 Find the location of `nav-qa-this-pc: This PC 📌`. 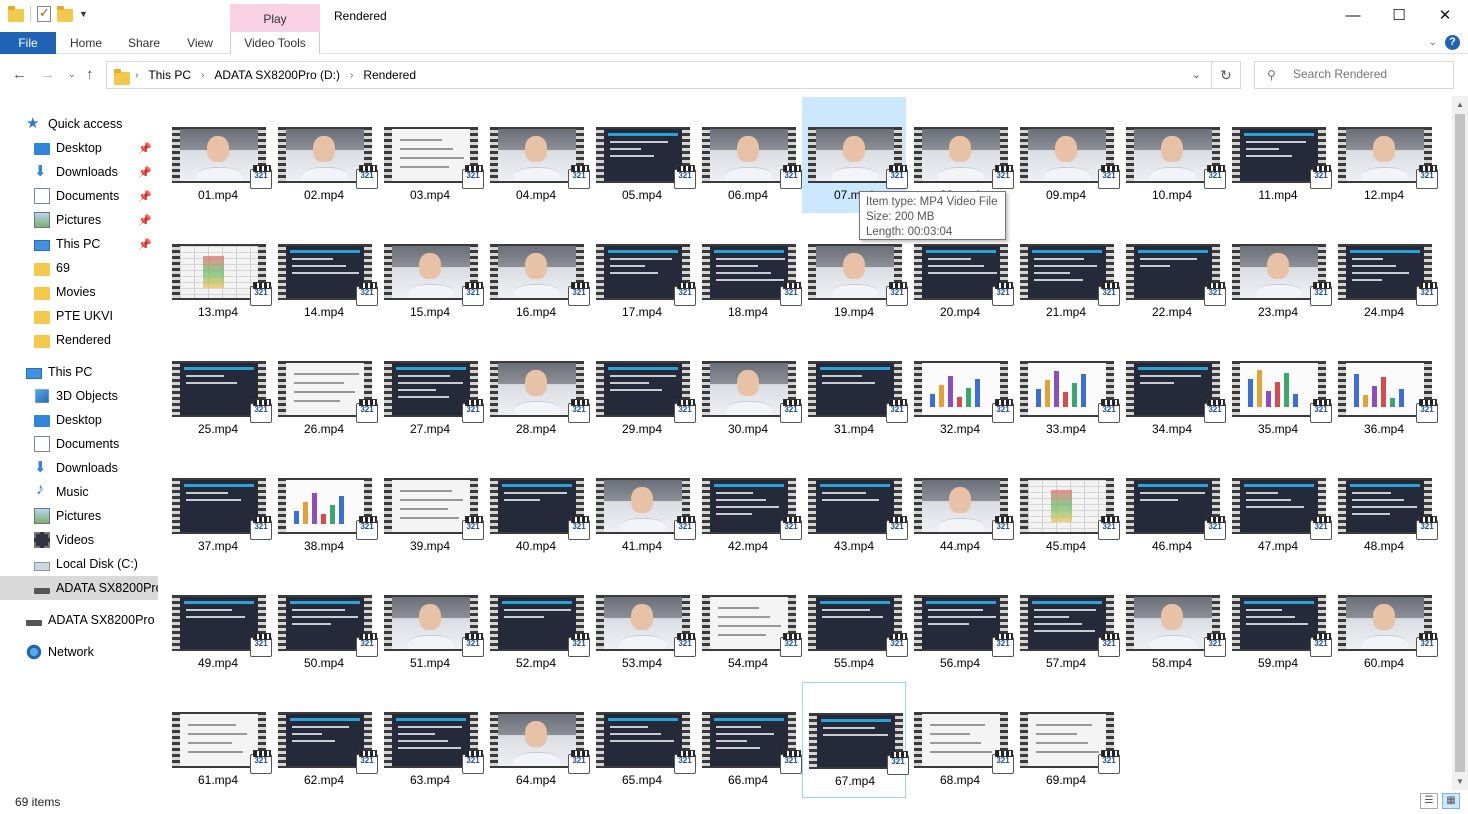

nav-qa-this-pc: This PC 📌 is located at coordinates (79, 244).